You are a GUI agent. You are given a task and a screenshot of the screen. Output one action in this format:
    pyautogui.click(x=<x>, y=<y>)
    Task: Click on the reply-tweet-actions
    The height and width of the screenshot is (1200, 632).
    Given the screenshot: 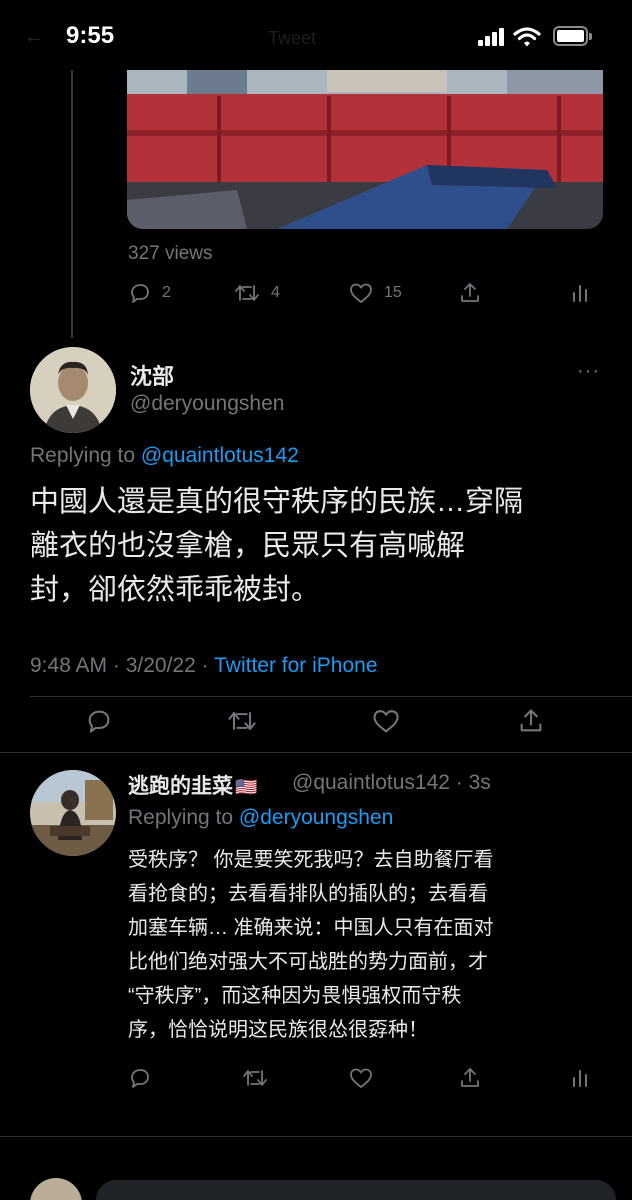 What is the action you would take?
    pyautogui.click(x=363, y=1081)
    